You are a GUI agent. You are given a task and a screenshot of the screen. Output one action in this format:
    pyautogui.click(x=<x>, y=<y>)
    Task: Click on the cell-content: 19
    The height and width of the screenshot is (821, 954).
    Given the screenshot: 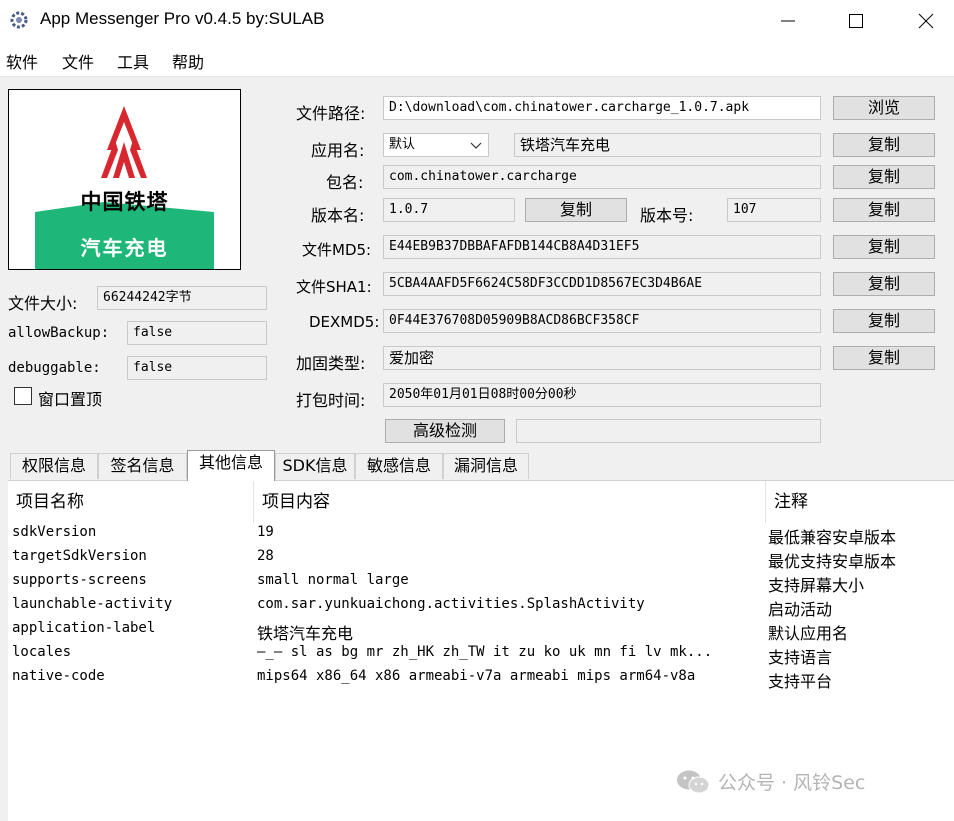 What is the action you would take?
    pyautogui.click(x=265, y=532)
    